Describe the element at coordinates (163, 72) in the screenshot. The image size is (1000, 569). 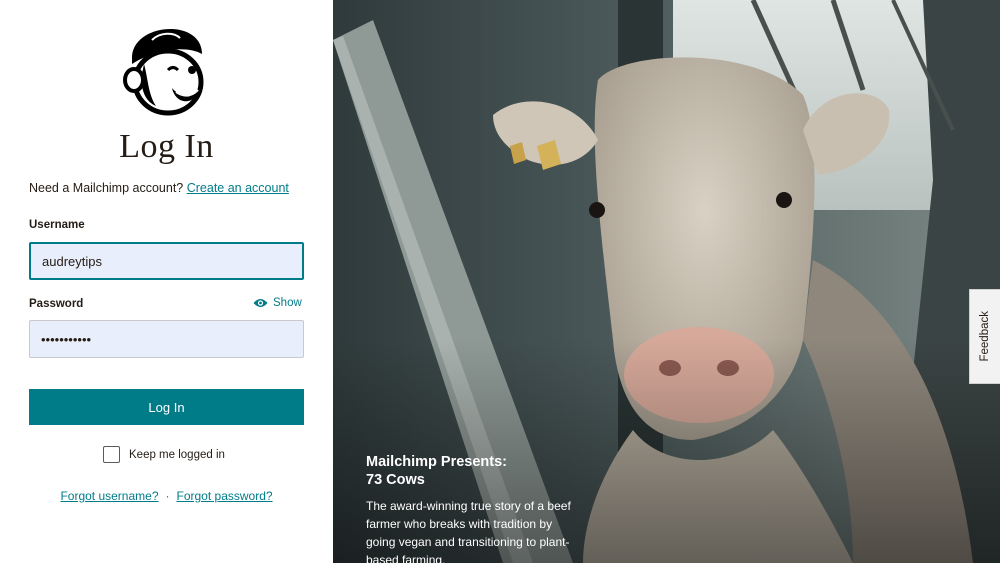
I see `mailchimp-logo` at that location.